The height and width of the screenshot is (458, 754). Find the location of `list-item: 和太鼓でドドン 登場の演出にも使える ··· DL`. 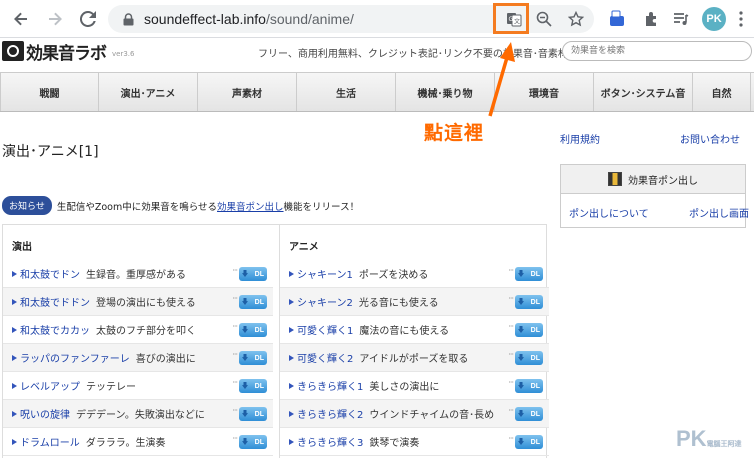

list-item: 和太鼓でドドン 登場の演出にも使える ··· DL is located at coordinates (138, 302).